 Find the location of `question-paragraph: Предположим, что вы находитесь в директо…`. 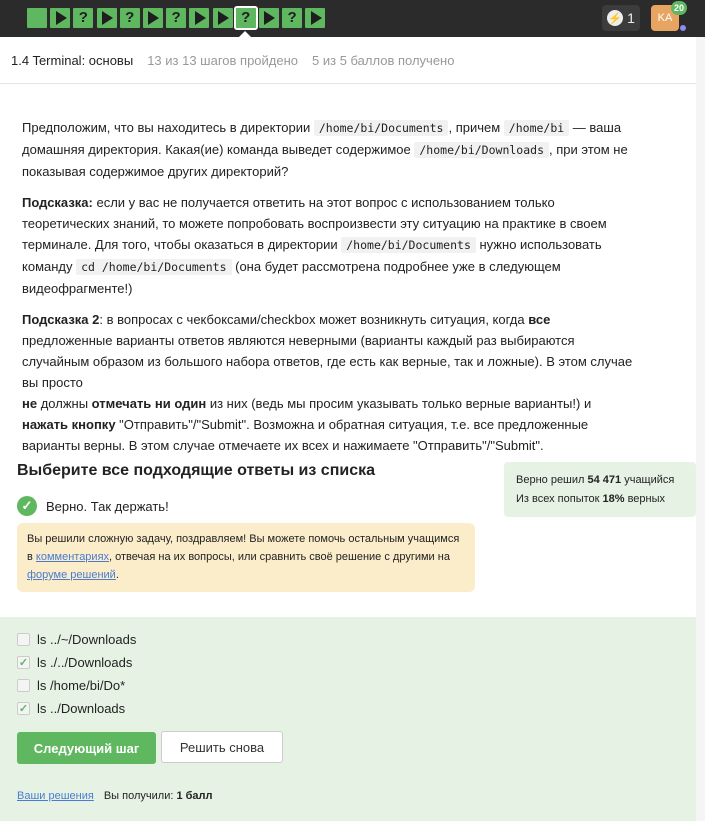

question-paragraph: Предположим, что вы находитесь в директо… is located at coordinates (332, 149).